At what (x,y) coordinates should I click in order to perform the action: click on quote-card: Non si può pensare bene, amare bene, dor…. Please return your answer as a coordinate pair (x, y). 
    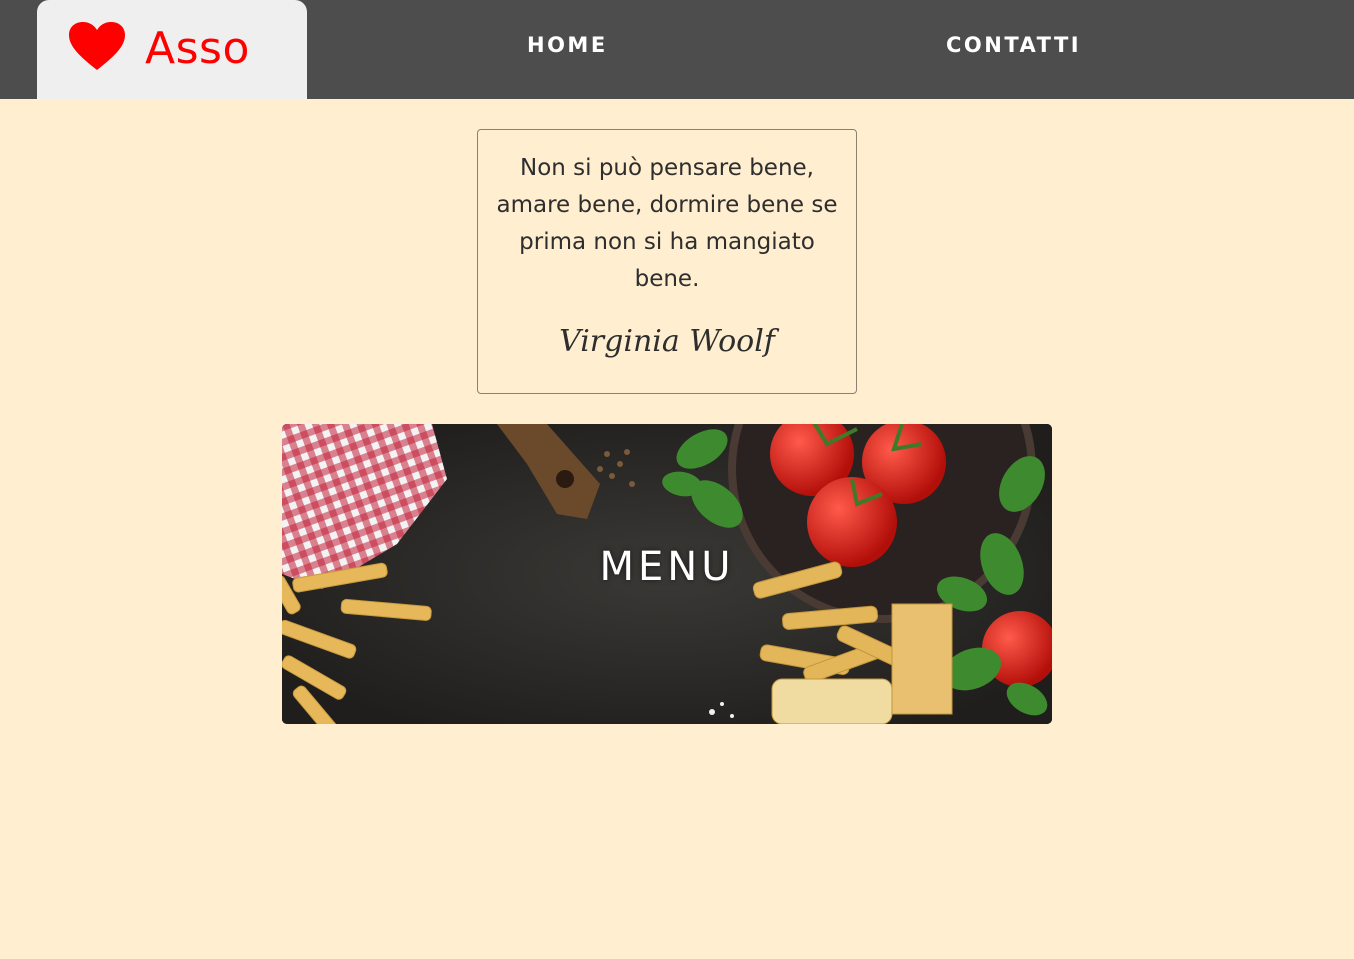
    Looking at the image, I should click on (667, 261).